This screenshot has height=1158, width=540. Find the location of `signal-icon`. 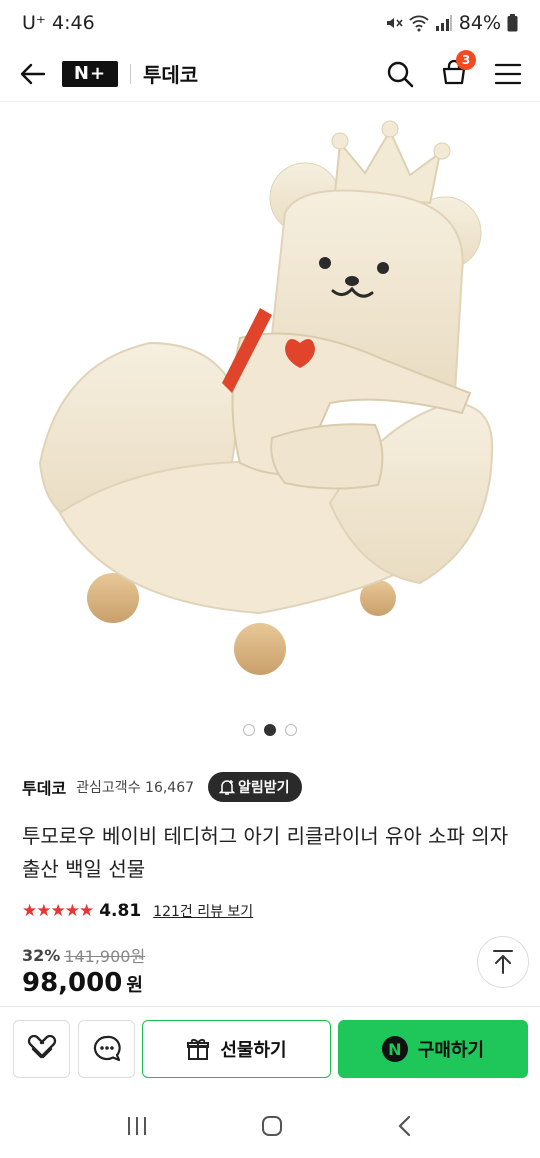

signal-icon is located at coordinates (443, 23).